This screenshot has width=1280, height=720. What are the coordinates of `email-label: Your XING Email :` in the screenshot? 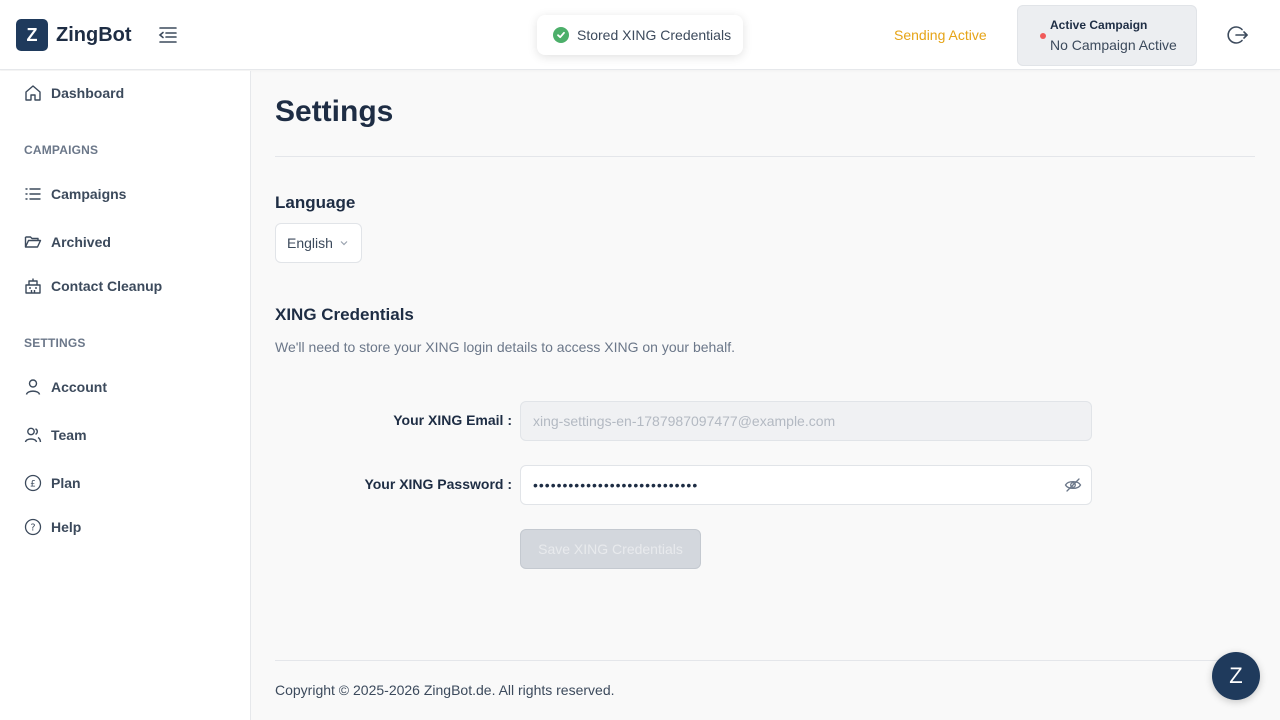 It's located at (452, 420).